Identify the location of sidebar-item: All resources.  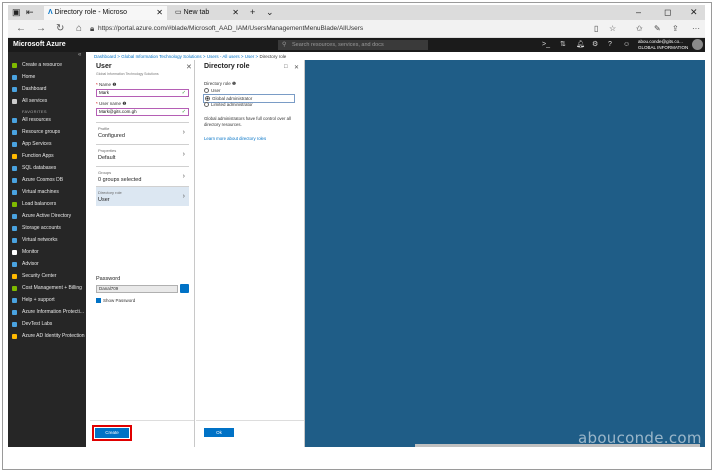
(47, 120).